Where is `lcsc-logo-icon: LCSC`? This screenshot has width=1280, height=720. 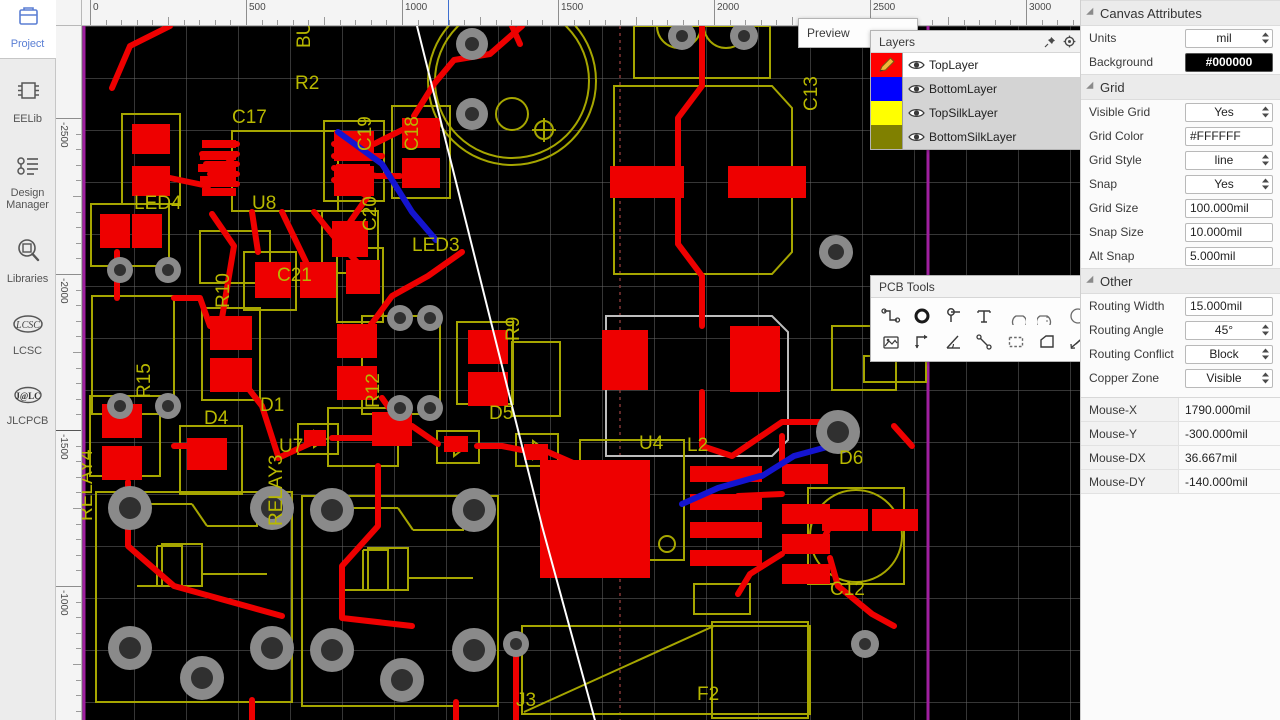
lcsc-logo-icon: LCSC is located at coordinates (28, 327).